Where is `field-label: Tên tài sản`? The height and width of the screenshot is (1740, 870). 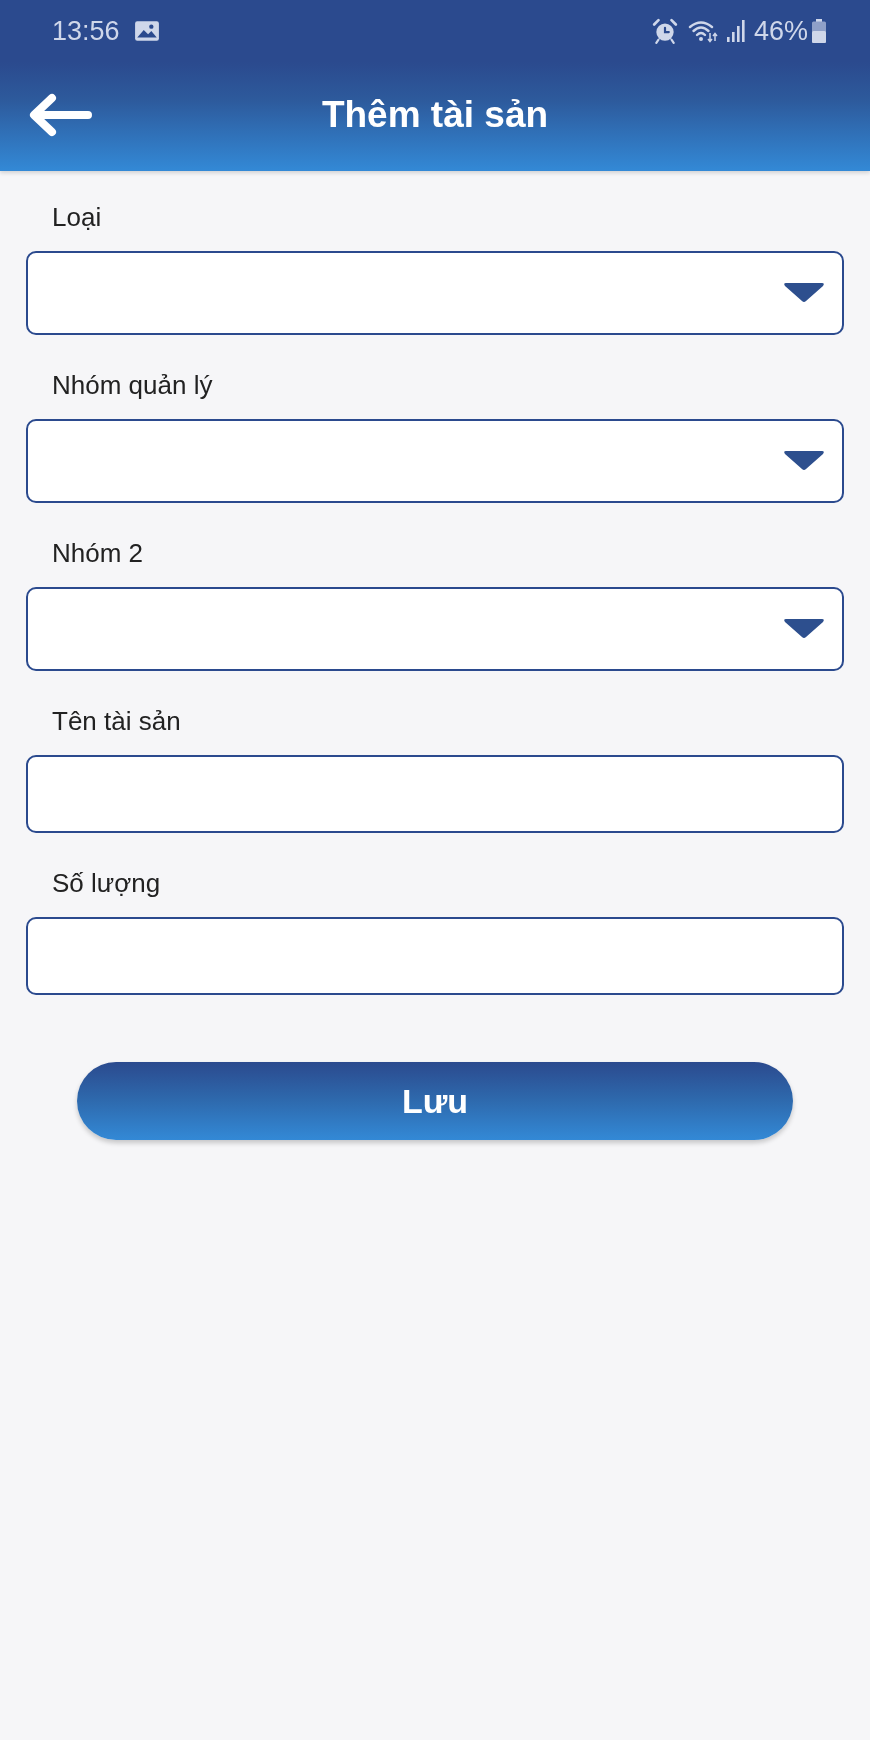
field-label: Tên tài sản is located at coordinates (116, 721).